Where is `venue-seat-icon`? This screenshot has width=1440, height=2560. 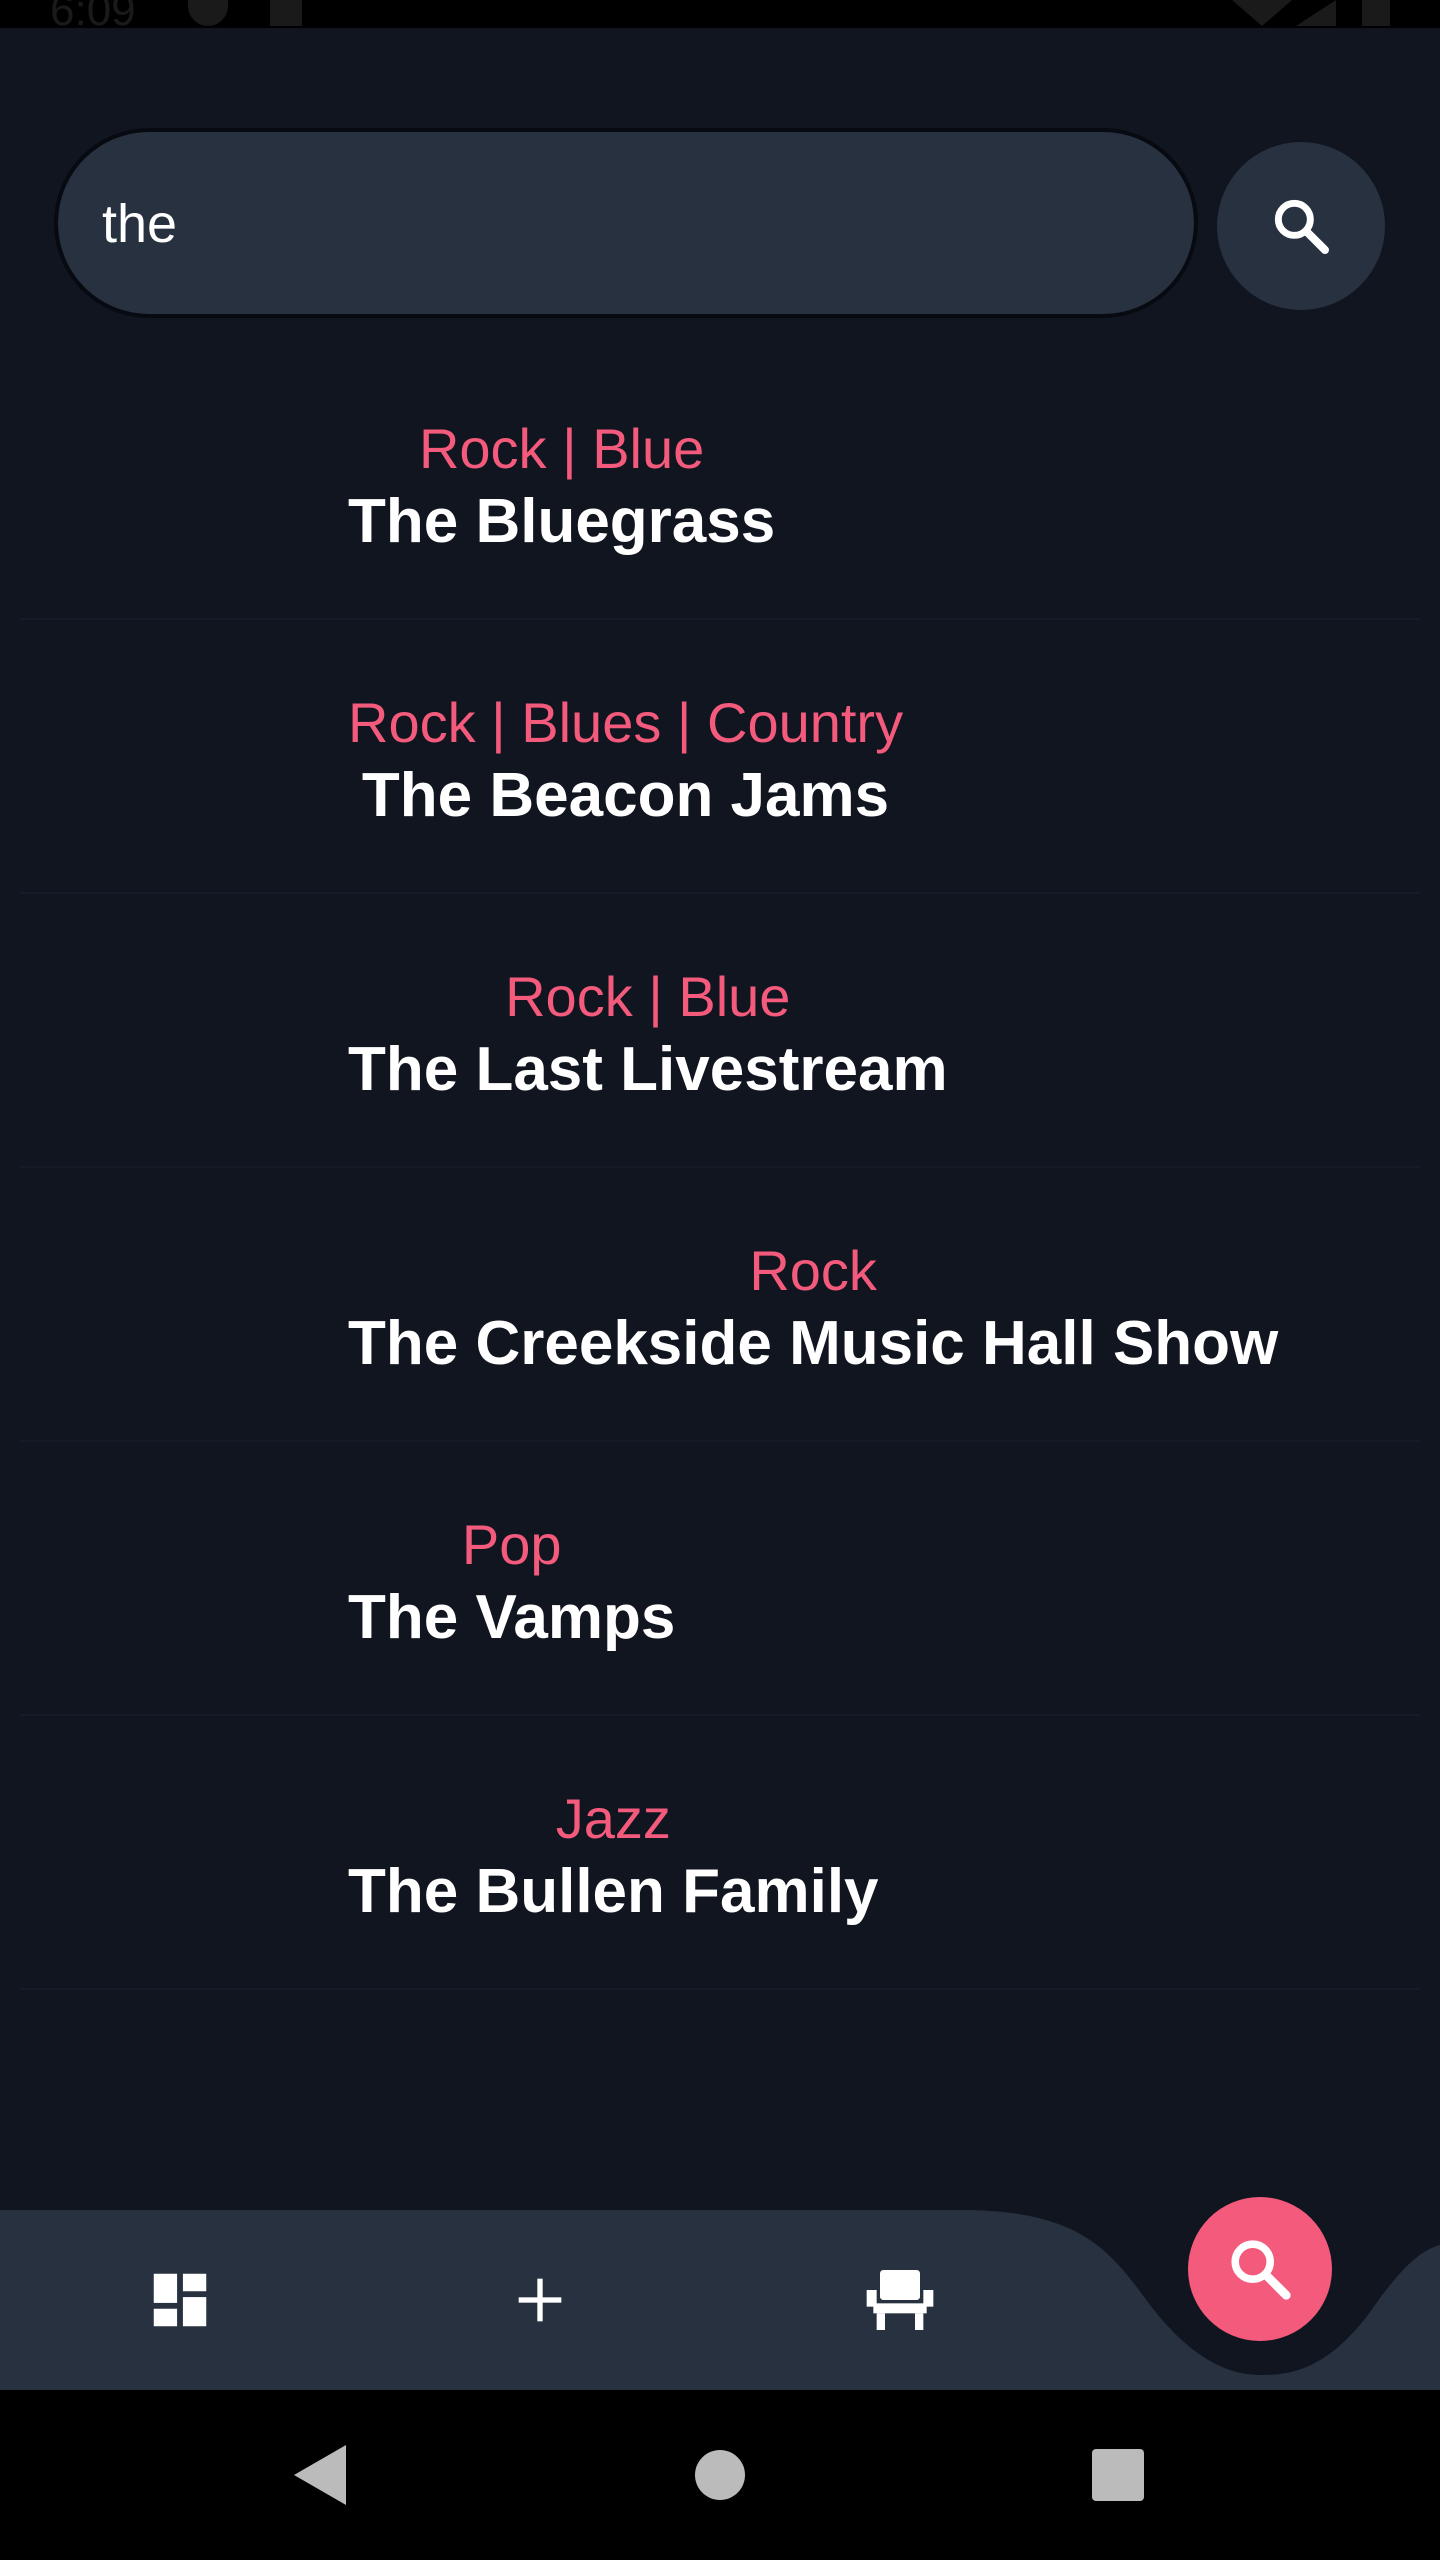 venue-seat-icon is located at coordinates (900, 2300).